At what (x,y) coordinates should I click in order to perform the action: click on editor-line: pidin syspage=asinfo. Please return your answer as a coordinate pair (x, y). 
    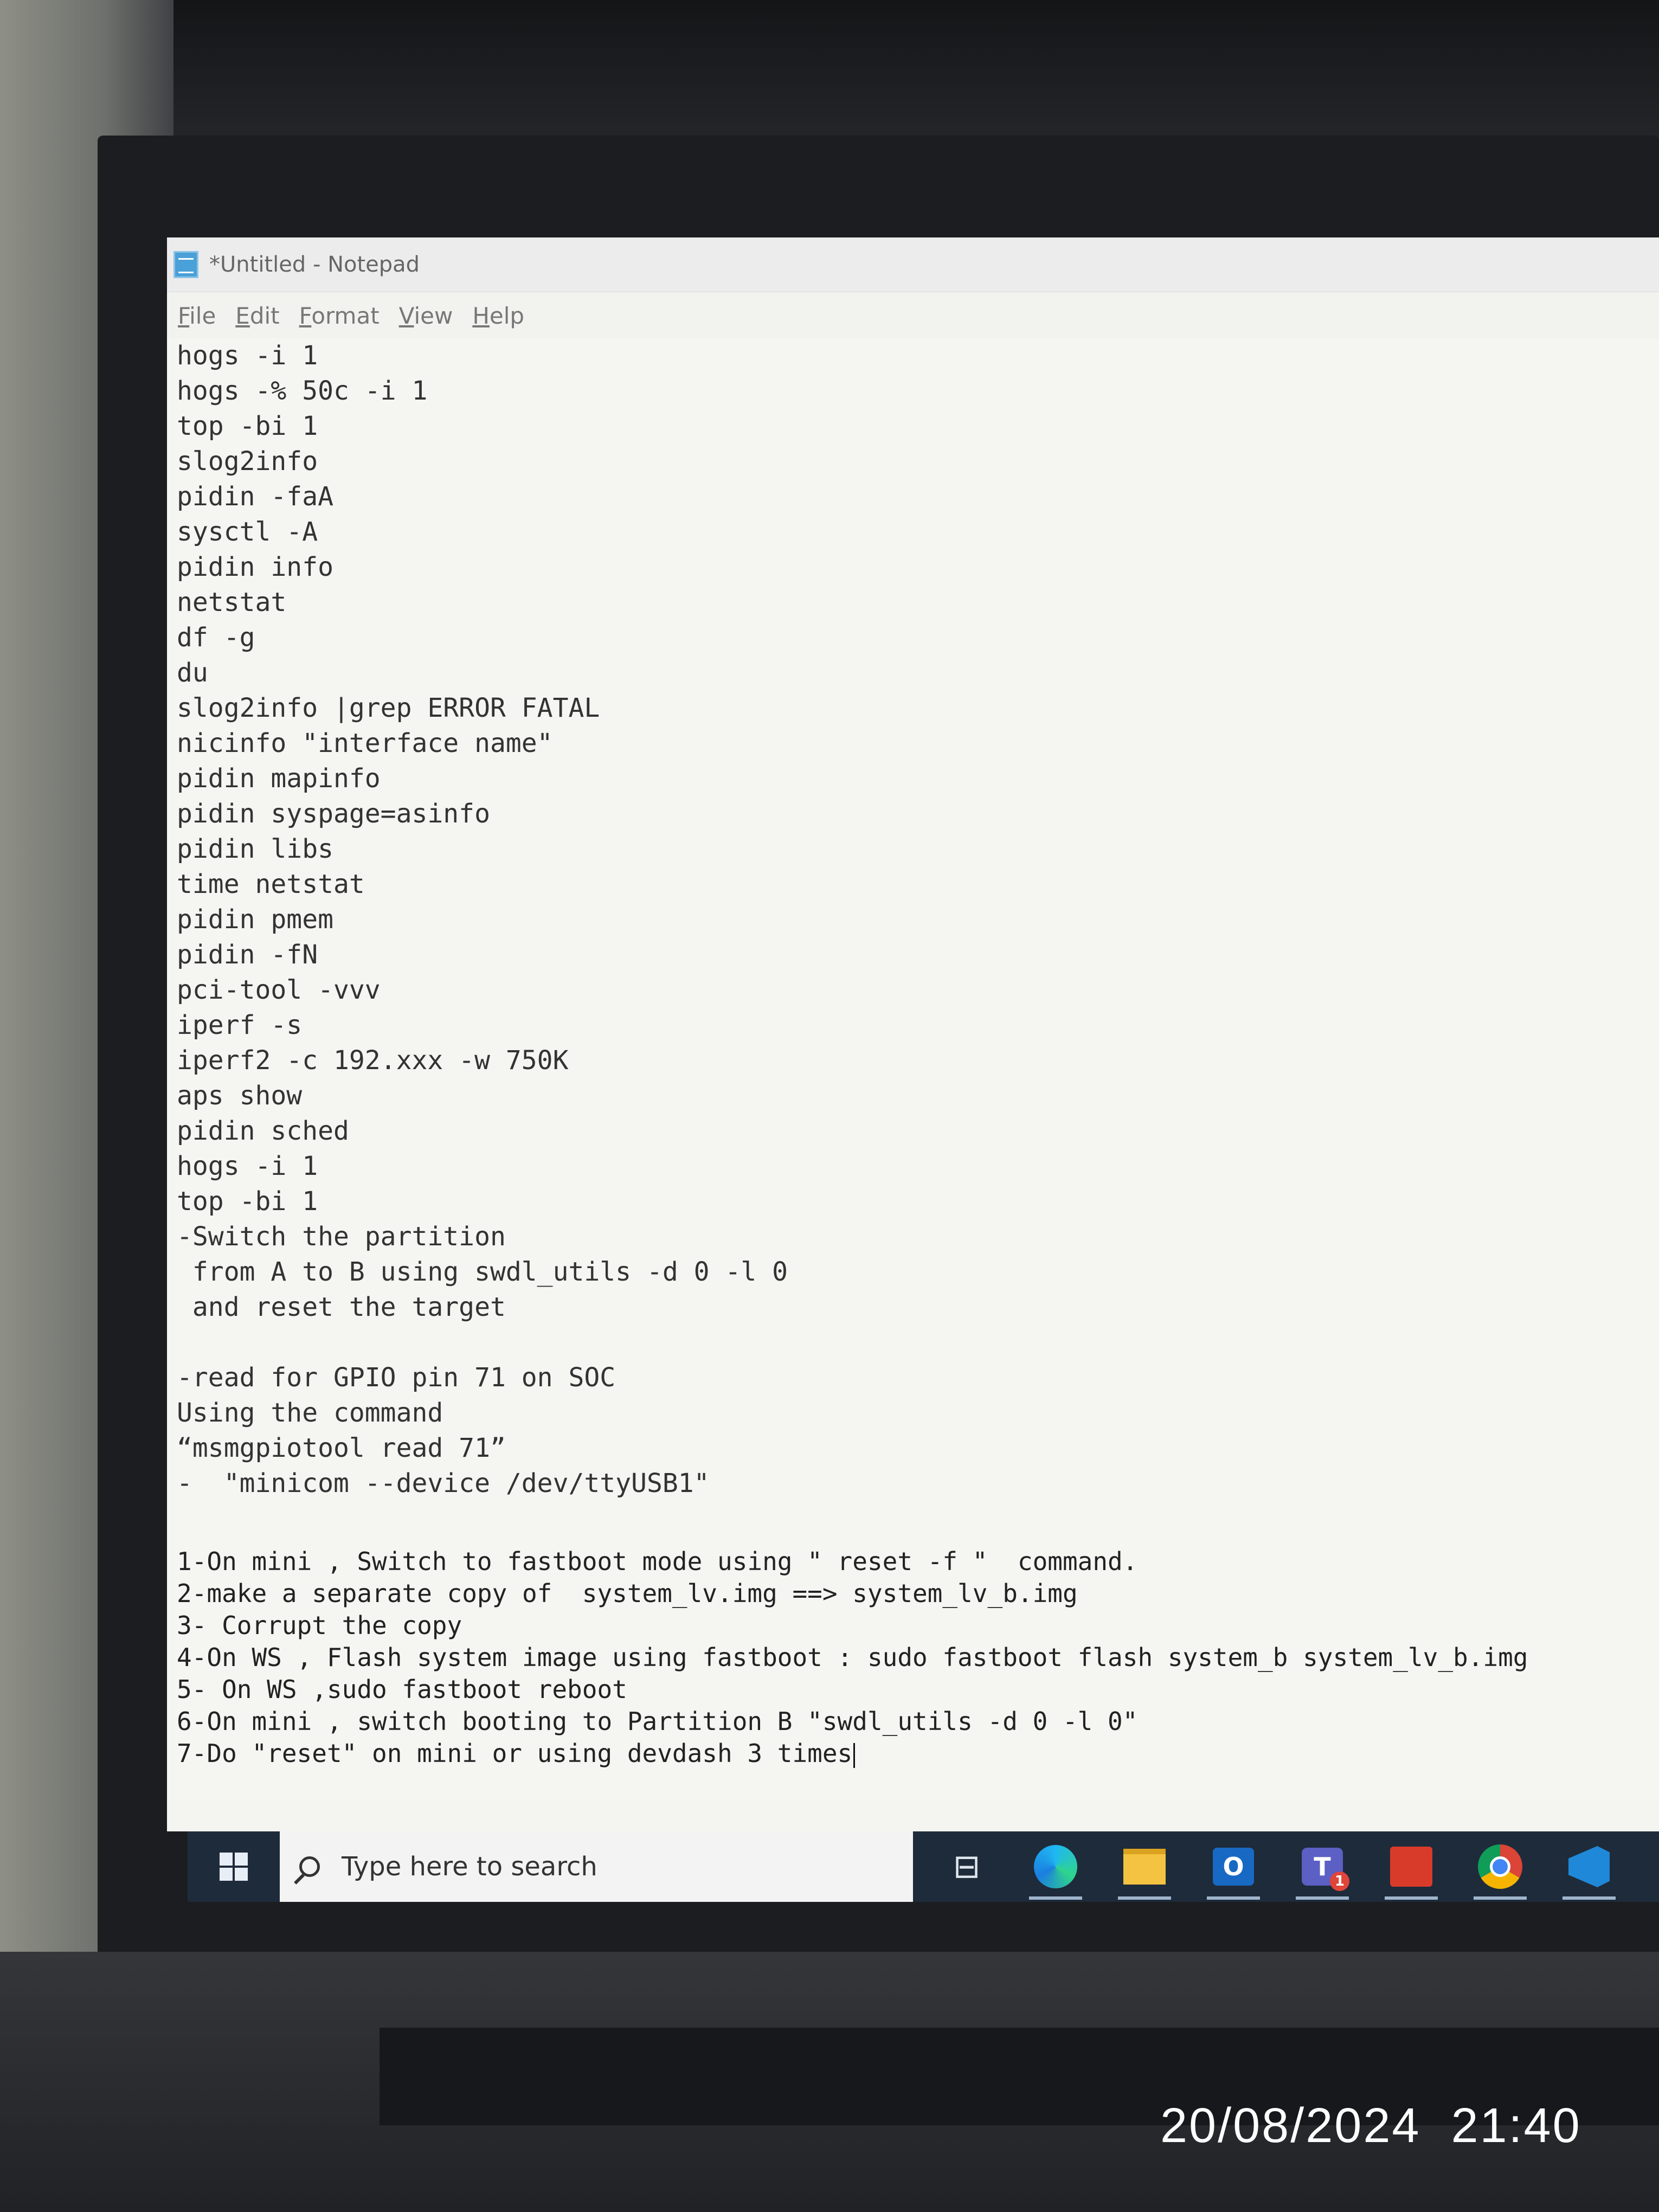
    Looking at the image, I should click on (333, 814).